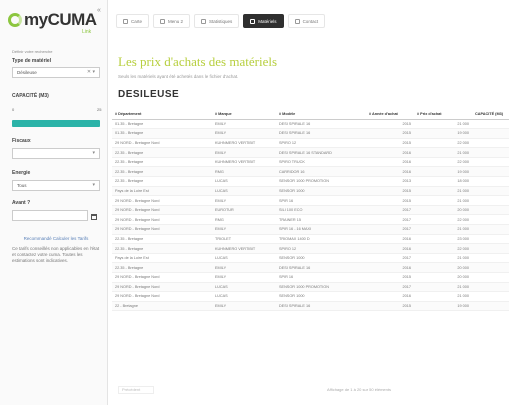 The image size is (509, 405). Describe the element at coordinates (52, 20) in the screenshot. I see `app-logo: myCUMA` at that location.